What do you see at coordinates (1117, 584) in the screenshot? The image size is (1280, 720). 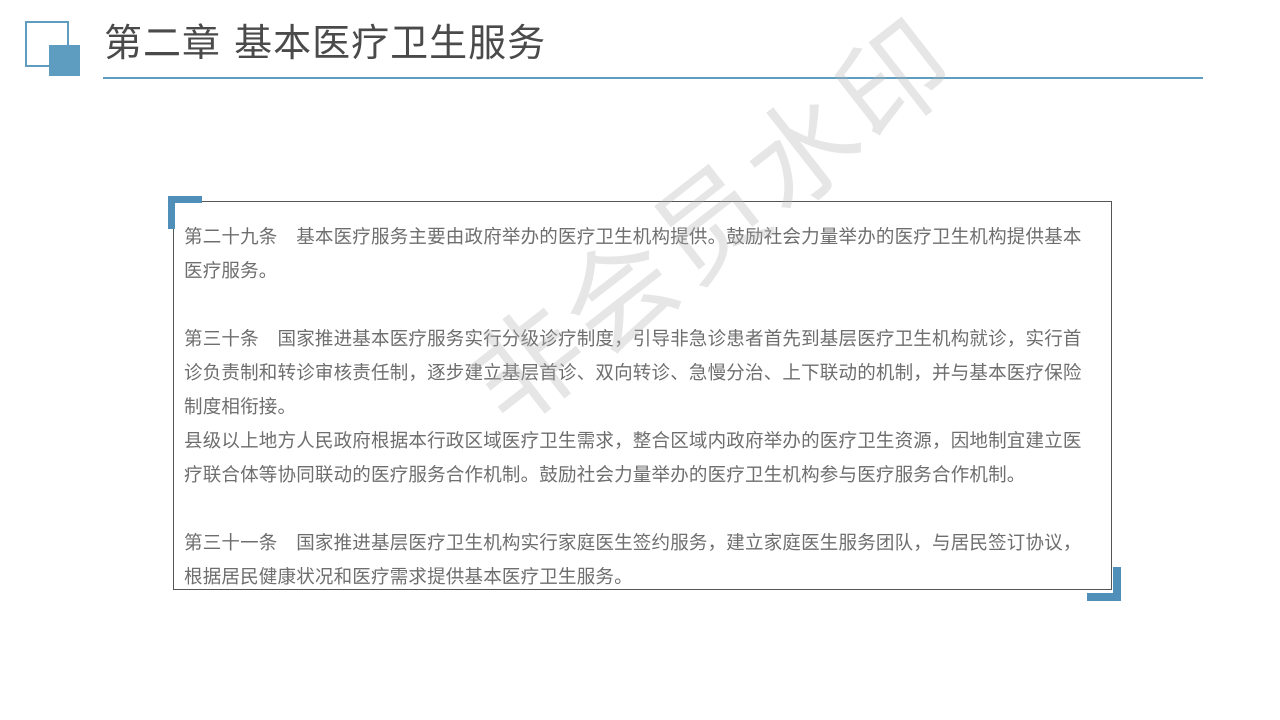 I see `frame-corner-bottom-right-vertical` at bounding box center [1117, 584].